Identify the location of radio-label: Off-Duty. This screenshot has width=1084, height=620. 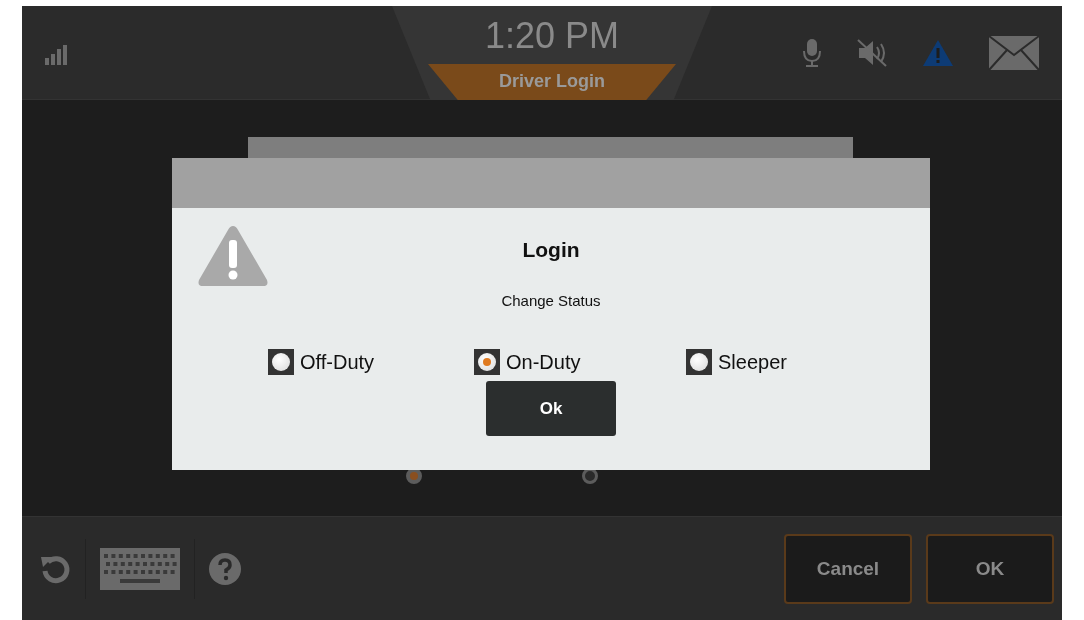
(337, 362).